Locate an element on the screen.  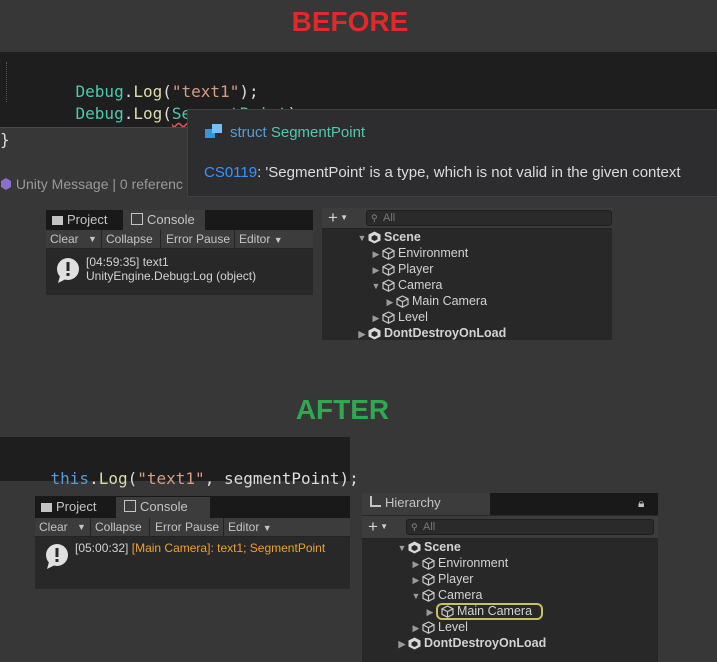
console-toolbar: Clear ▼ Collapse Error Pause Editor ▼ is located at coordinates (179, 239).